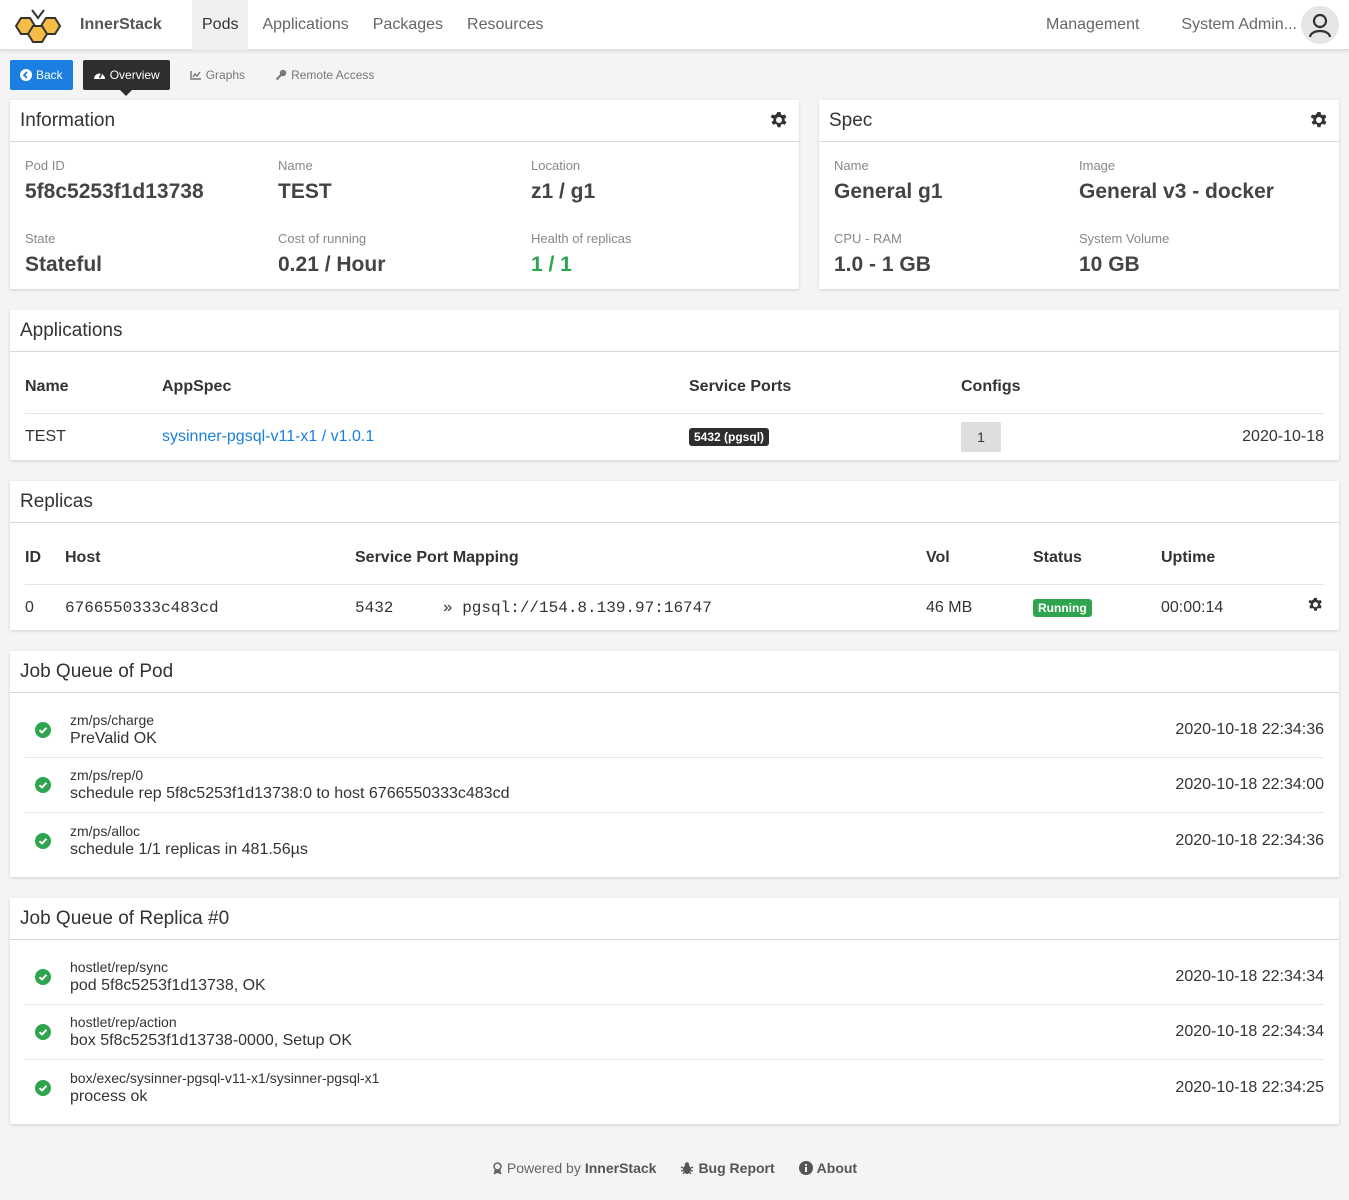 The height and width of the screenshot is (1200, 1349). Describe the element at coordinates (38, 26) in the screenshot. I see `innerstack-logo-icon` at that location.